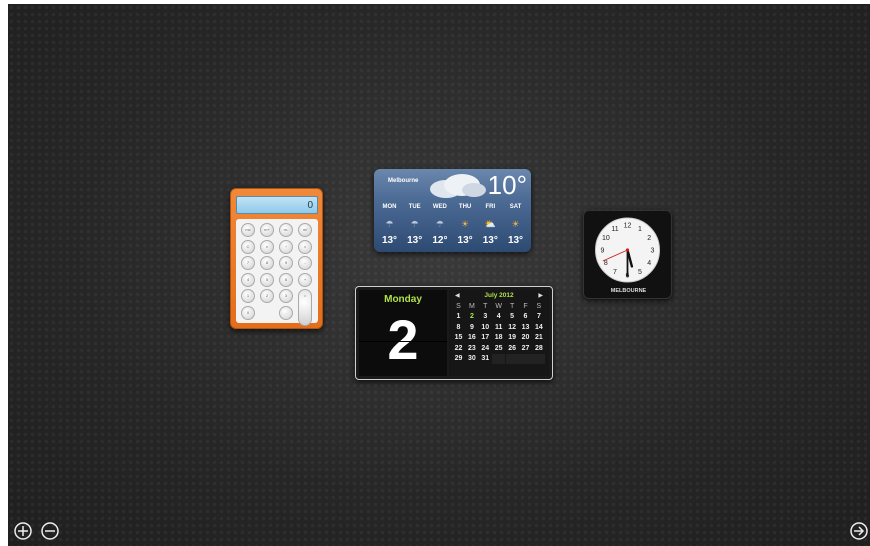 The height and width of the screenshot is (546, 870). Describe the element at coordinates (286, 246) in the screenshot. I see `calc-key: ÷` at that location.